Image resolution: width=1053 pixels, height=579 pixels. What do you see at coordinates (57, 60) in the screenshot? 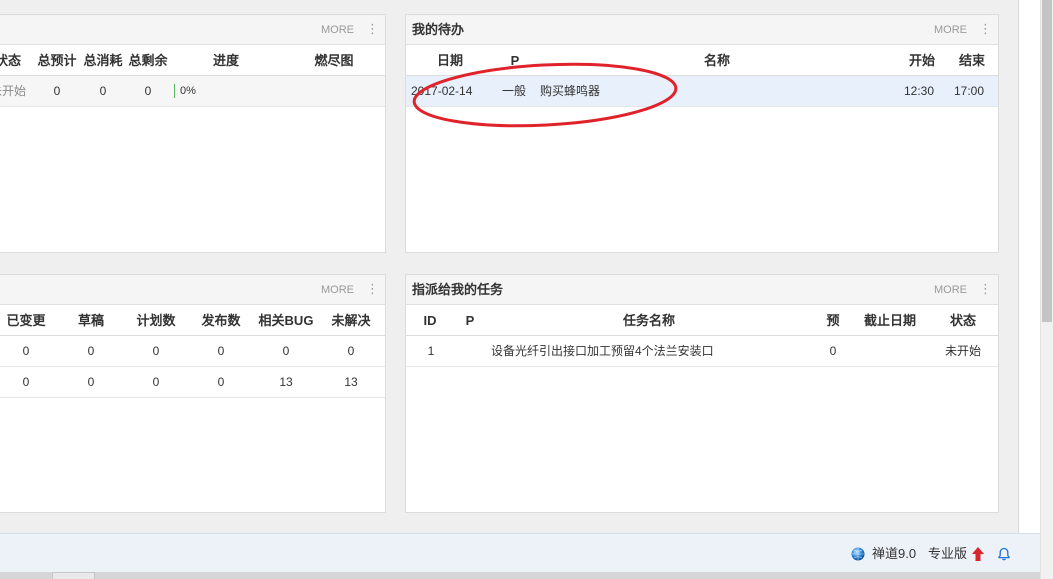
I see `column-header-estimate: 总预计` at bounding box center [57, 60].